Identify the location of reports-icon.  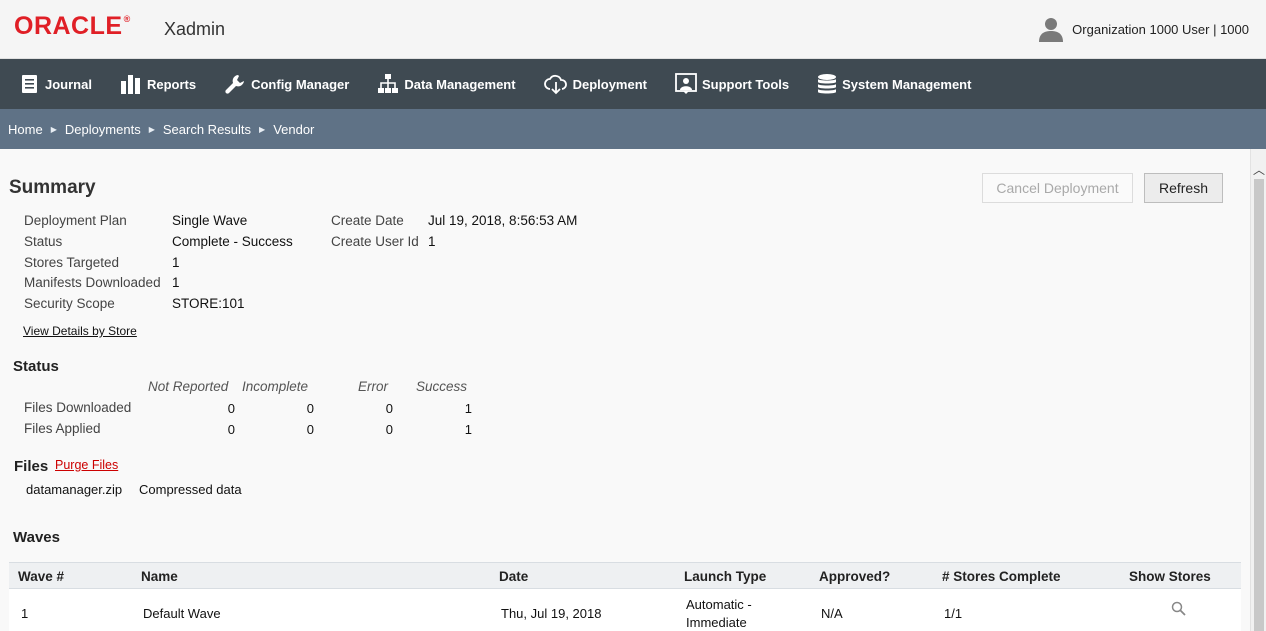
(130, 84).